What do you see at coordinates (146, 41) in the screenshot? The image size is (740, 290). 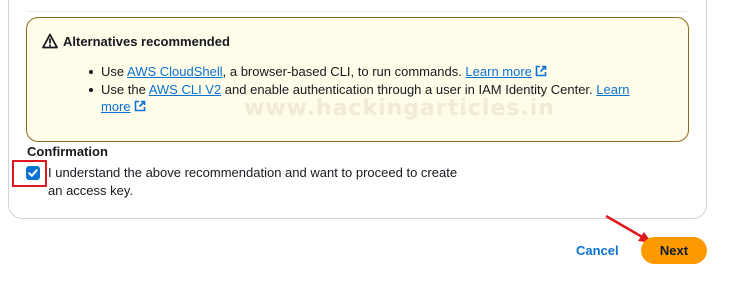 I see `alert-title: Alternatives recommended` at bounding box center [146, 41].